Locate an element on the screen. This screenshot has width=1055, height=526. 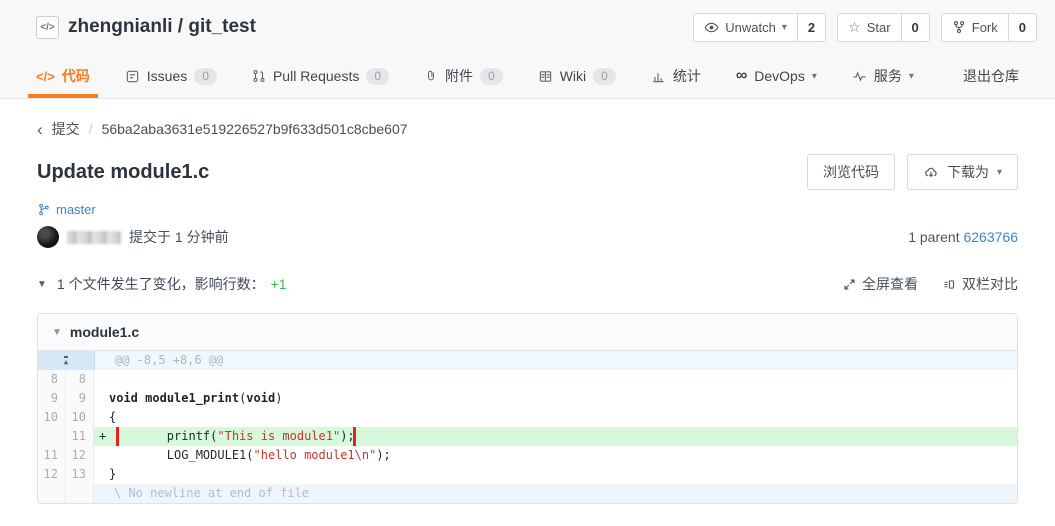
commit-time-text: 提交于 1 分钟前 is located at coordinates (179, 237).